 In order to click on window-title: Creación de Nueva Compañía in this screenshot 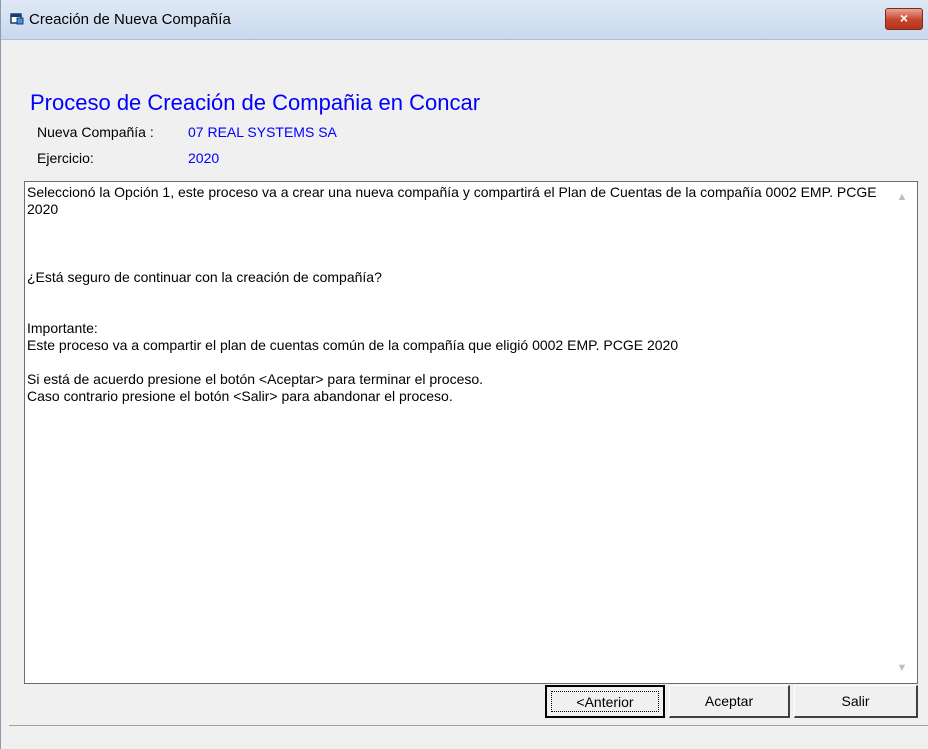, I will do `click(130, 19)`.